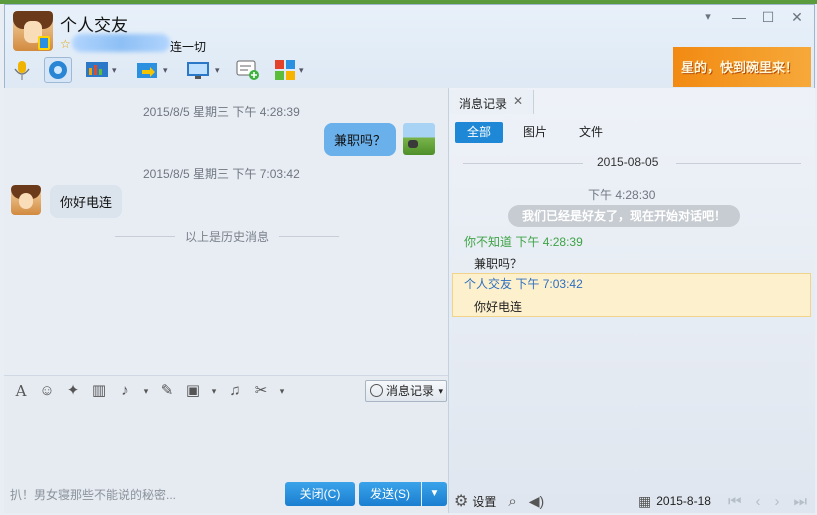 Image resolution: width=817 pixels, height=515 pixels. What do you see at coordinates (419, 139) in the screenshot?
I see `self-avatar` at bounding box center [419, 139].